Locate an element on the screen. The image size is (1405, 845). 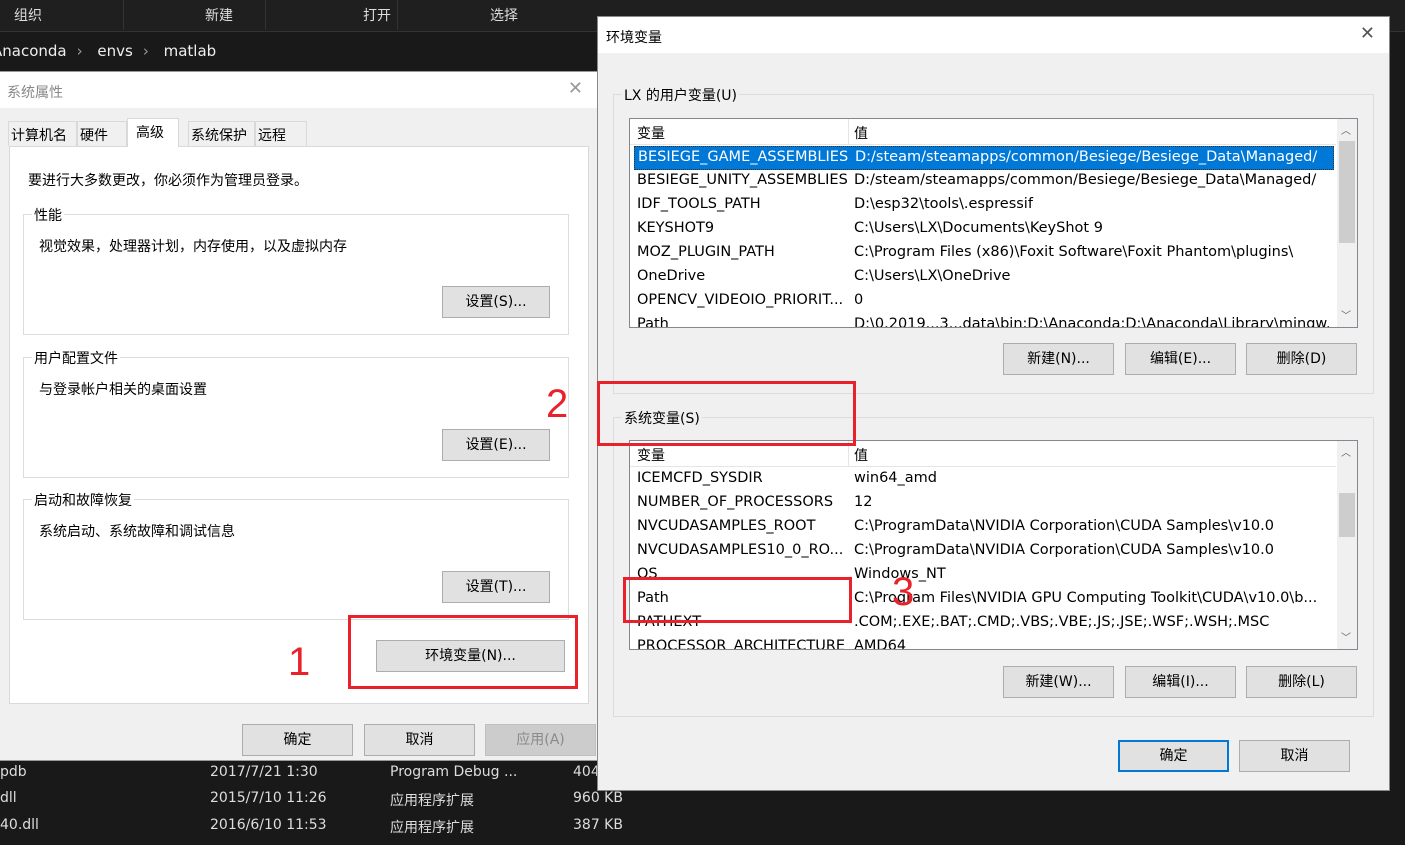
toolbar-organize: 组织 is located at coordinates (28, 15).